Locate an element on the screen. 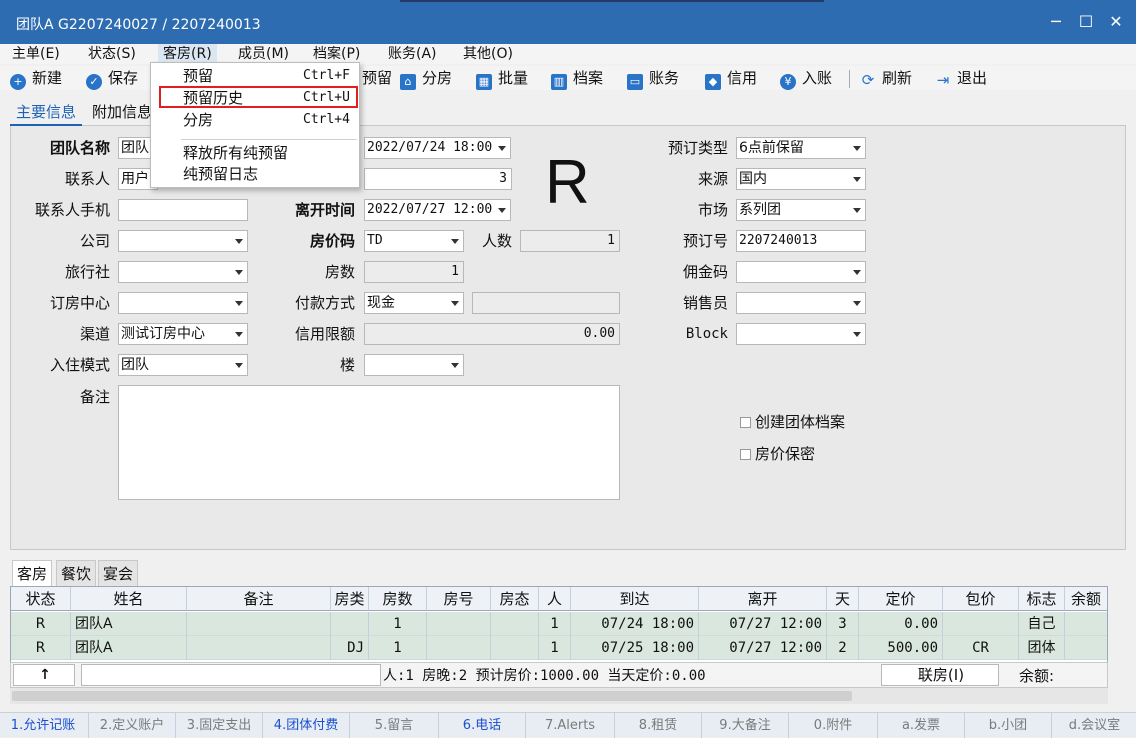 The width and height of the screenshot is (1136, 738). horizontal-scrollbar is located at coordinates (559, 696).